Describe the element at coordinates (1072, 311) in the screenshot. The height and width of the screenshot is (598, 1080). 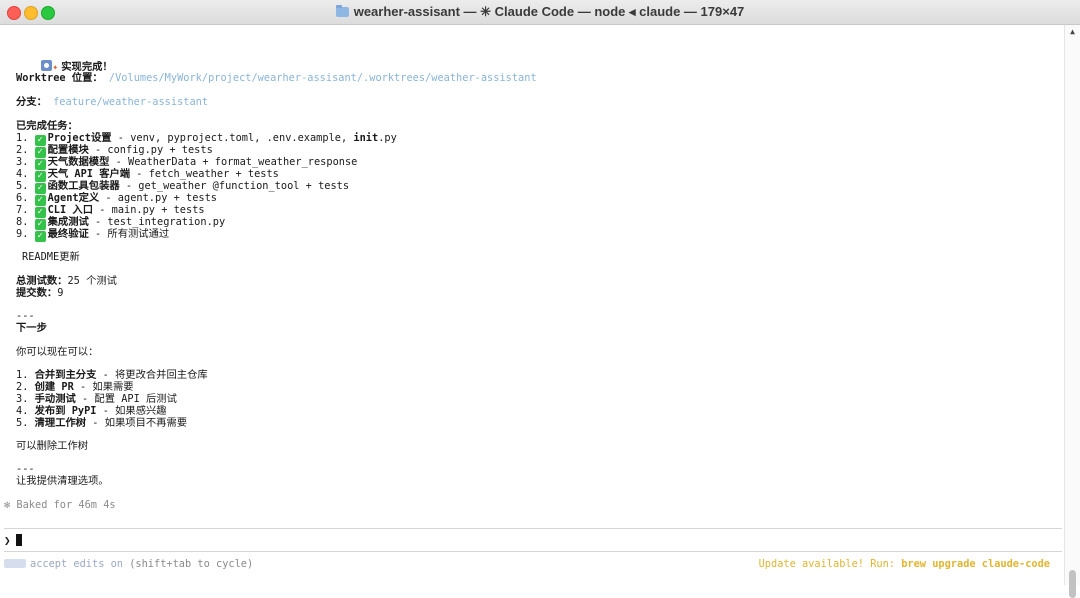
I see `vertical-scrollbar: ▲` at that location.